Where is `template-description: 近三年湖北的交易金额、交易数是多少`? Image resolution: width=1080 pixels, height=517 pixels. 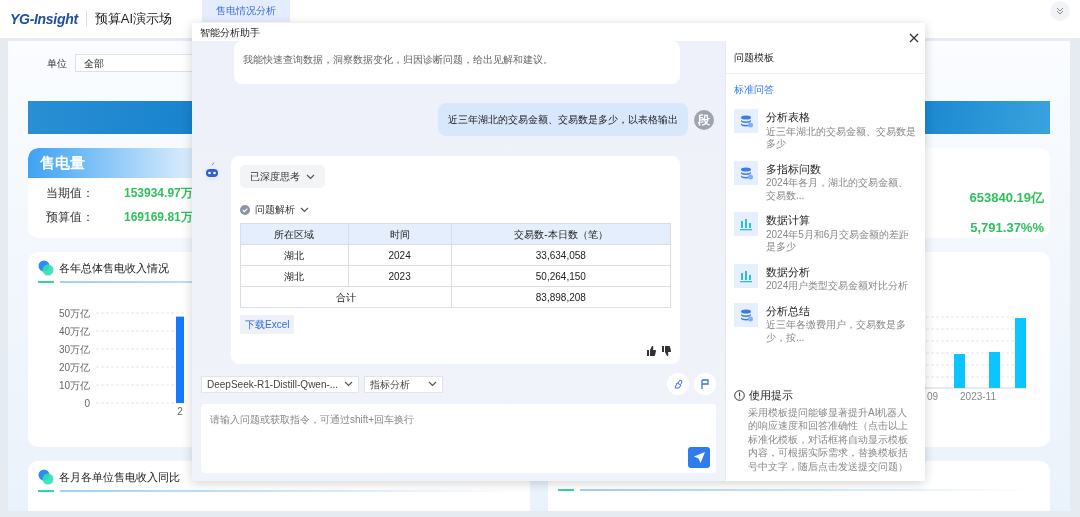 template-description: 近三年湖北的交易金额、交易数是多少 is located at coordinates (841, 138).